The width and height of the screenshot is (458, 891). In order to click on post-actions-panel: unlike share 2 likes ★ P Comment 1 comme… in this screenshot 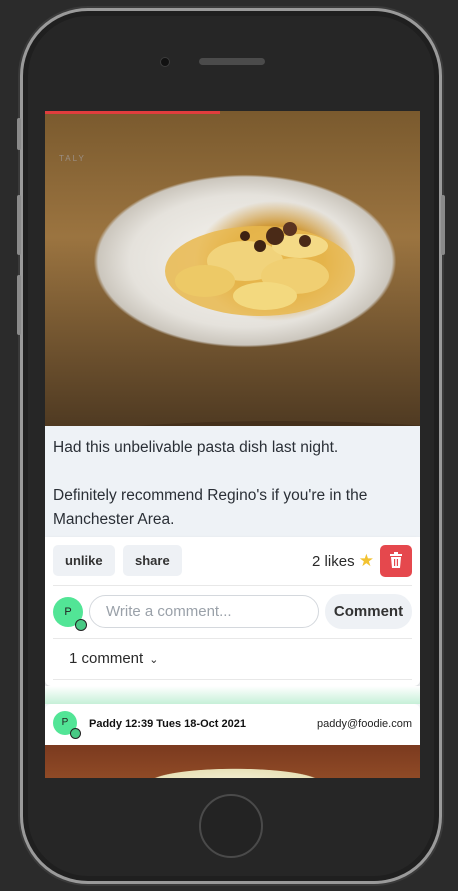, I will do `click(232, 611)`.